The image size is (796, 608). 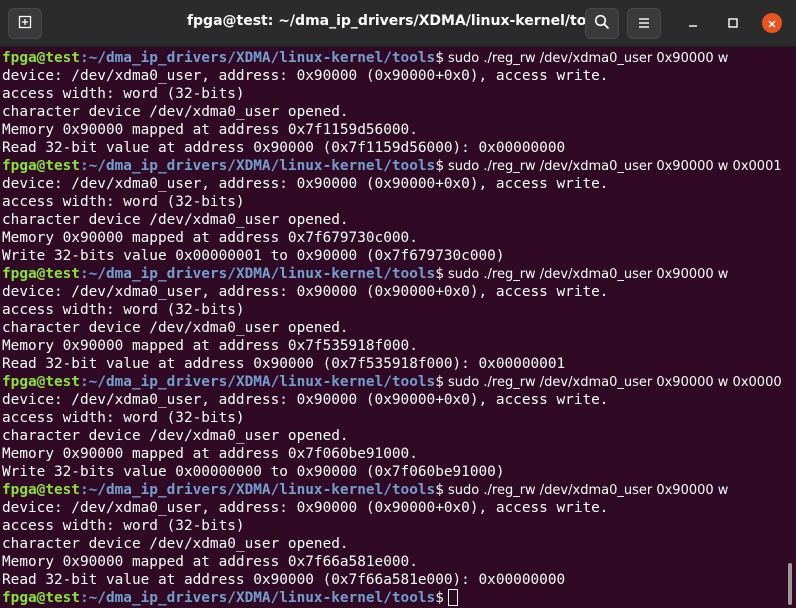 What do you see at coordinates (791, 327) in the screenshot?
I see `scrollbar` at bounding box center [791, 327].